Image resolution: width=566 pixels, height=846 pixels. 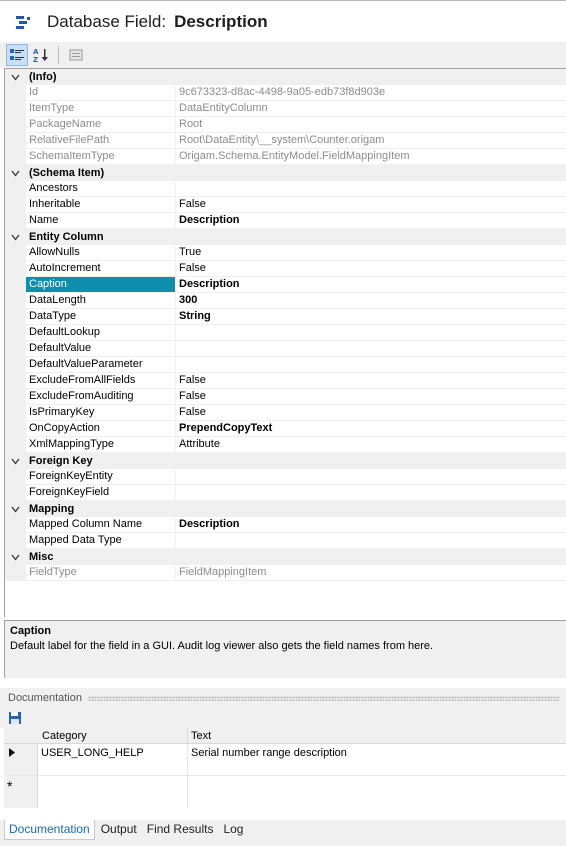 I want to click on tab-log: Log, so click(x=233, y=829).